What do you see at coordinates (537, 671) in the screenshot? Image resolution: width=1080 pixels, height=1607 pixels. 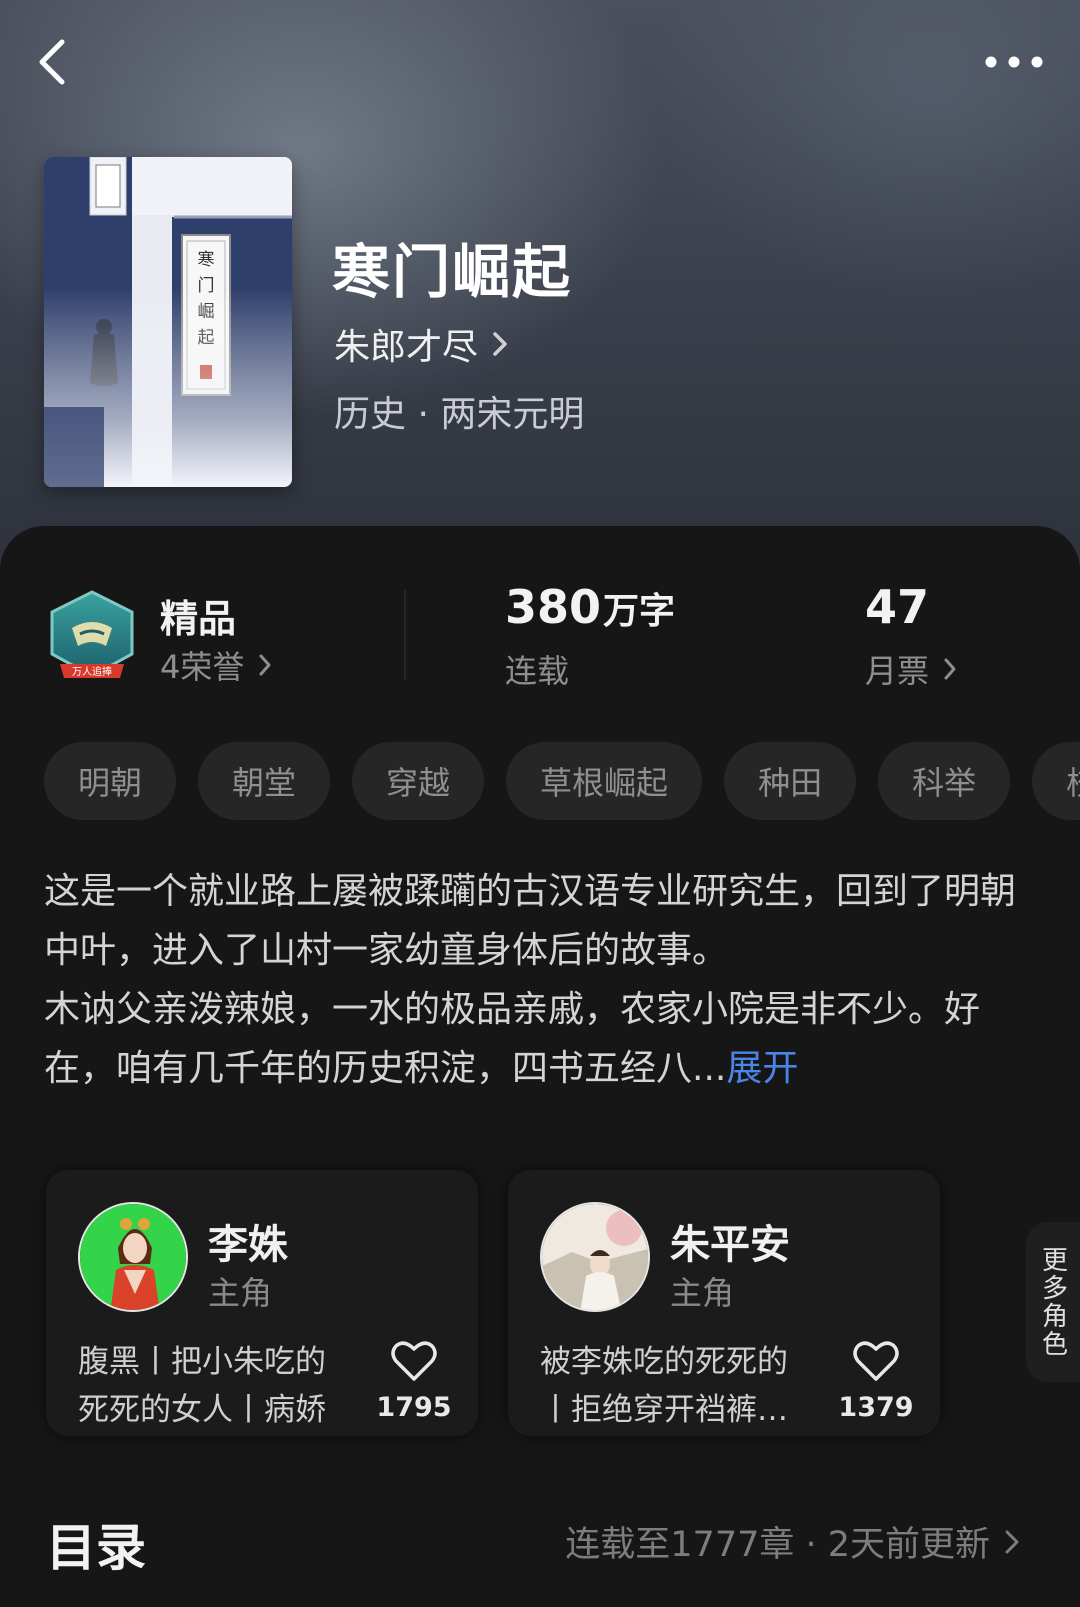 I see `serial-status: 连载` at bounding box center [537, 671].